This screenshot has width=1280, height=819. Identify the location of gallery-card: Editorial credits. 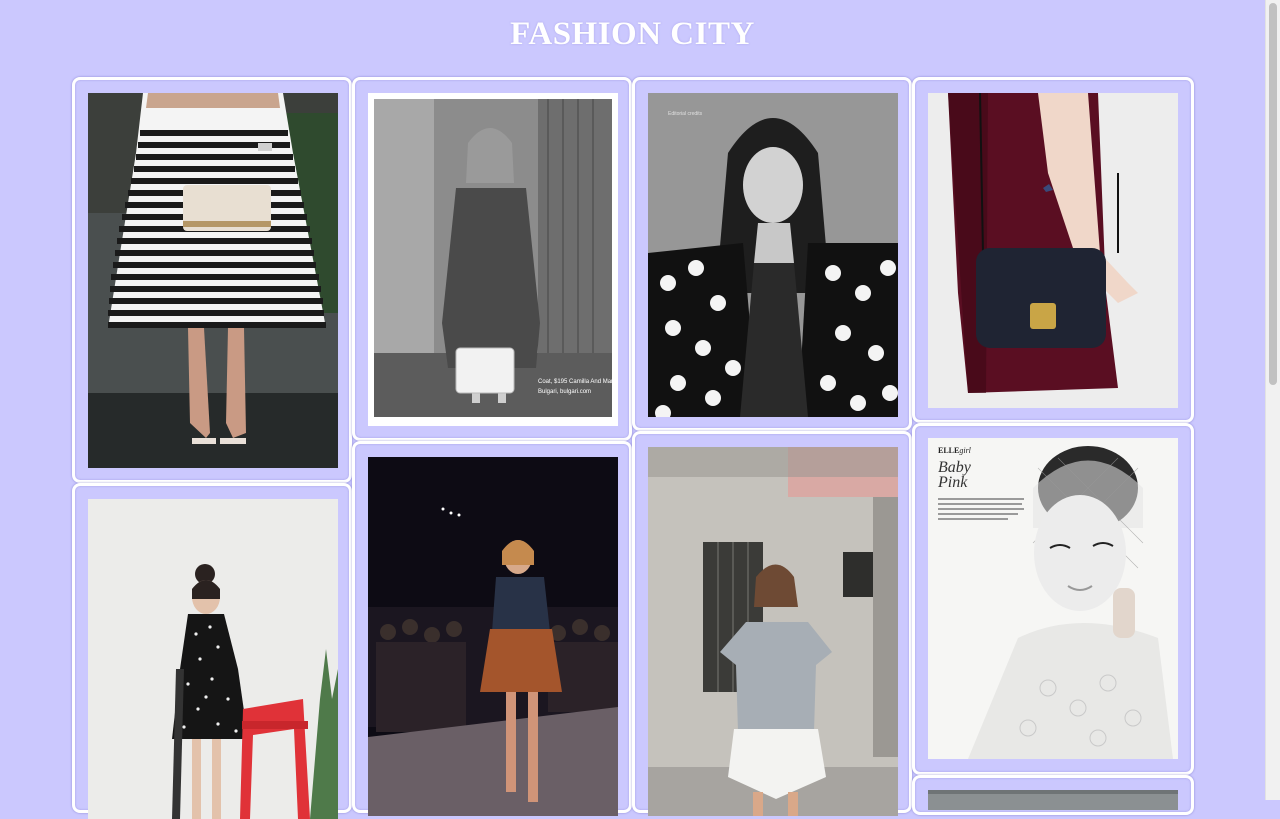
(772, 254).